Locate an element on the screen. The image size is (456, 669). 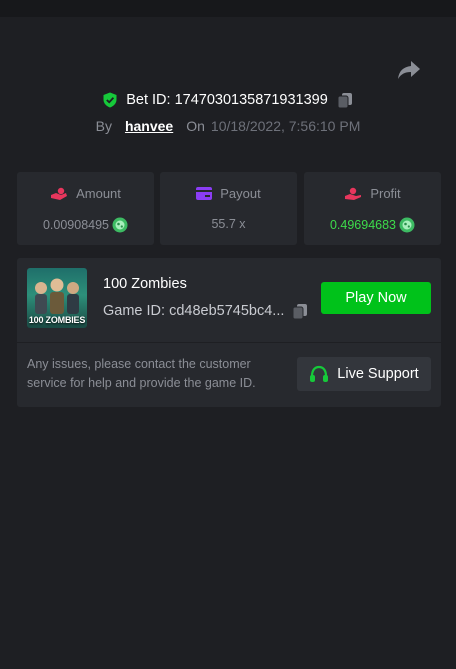
stat-payout-head: Payout is located at coordinates (228, 193).